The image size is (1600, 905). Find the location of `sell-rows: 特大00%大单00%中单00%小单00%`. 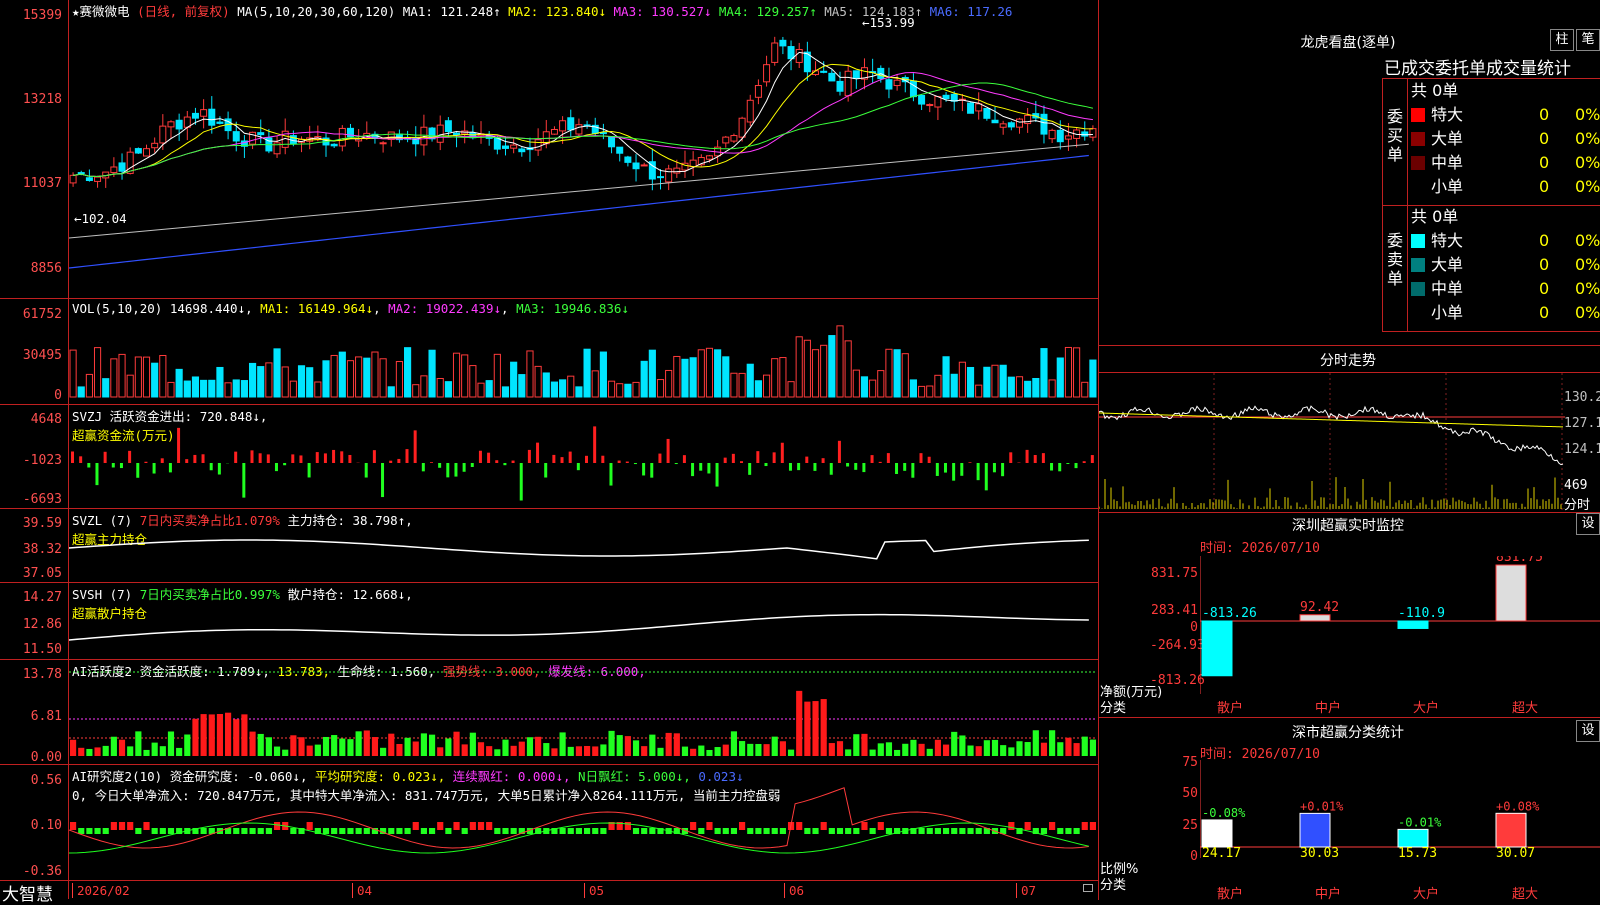

sell-rows: 特大00%大单00%中单00%小单00% is located at coordinates (1505, 277).